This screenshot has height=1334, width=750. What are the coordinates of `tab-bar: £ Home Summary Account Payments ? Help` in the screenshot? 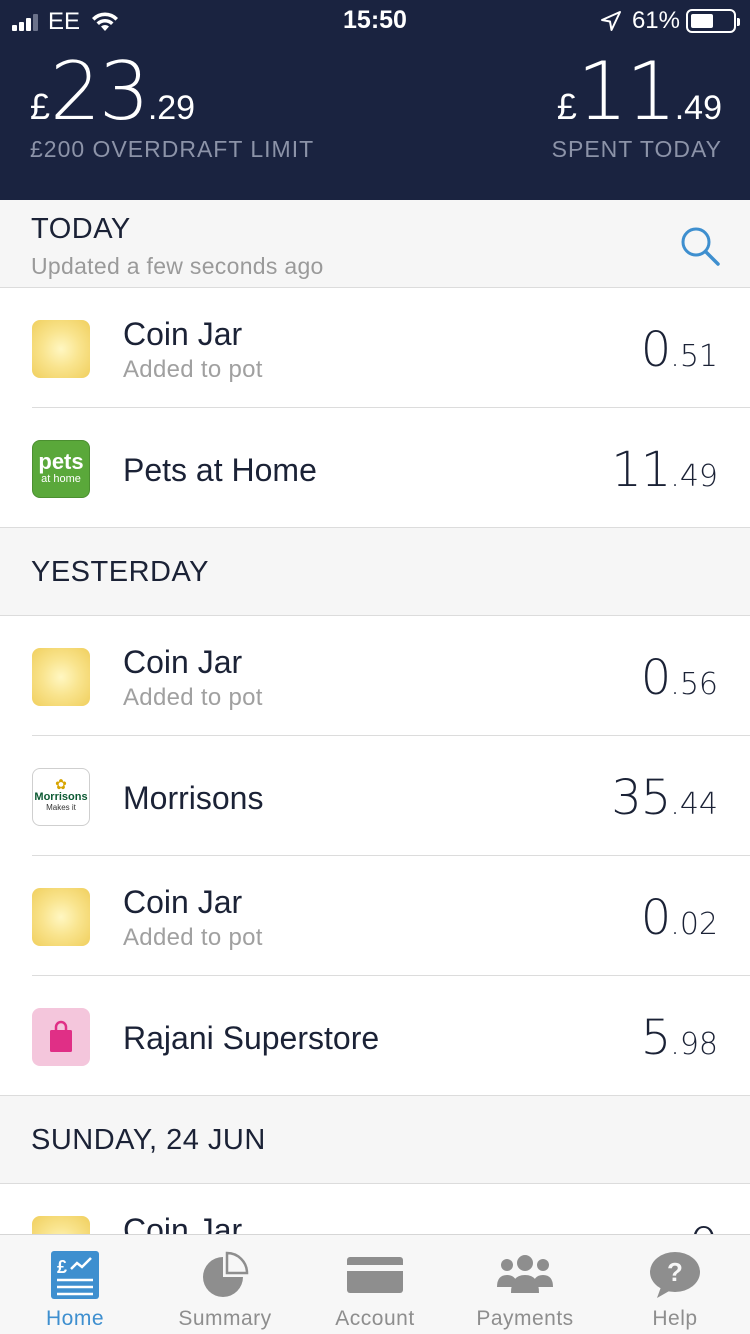 It's located at (375, 1284).